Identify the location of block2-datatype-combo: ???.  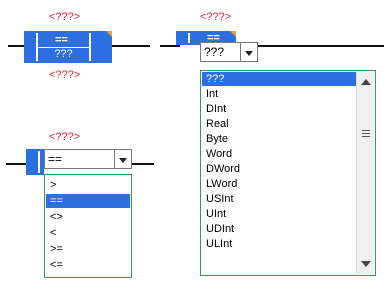
(229, 52).